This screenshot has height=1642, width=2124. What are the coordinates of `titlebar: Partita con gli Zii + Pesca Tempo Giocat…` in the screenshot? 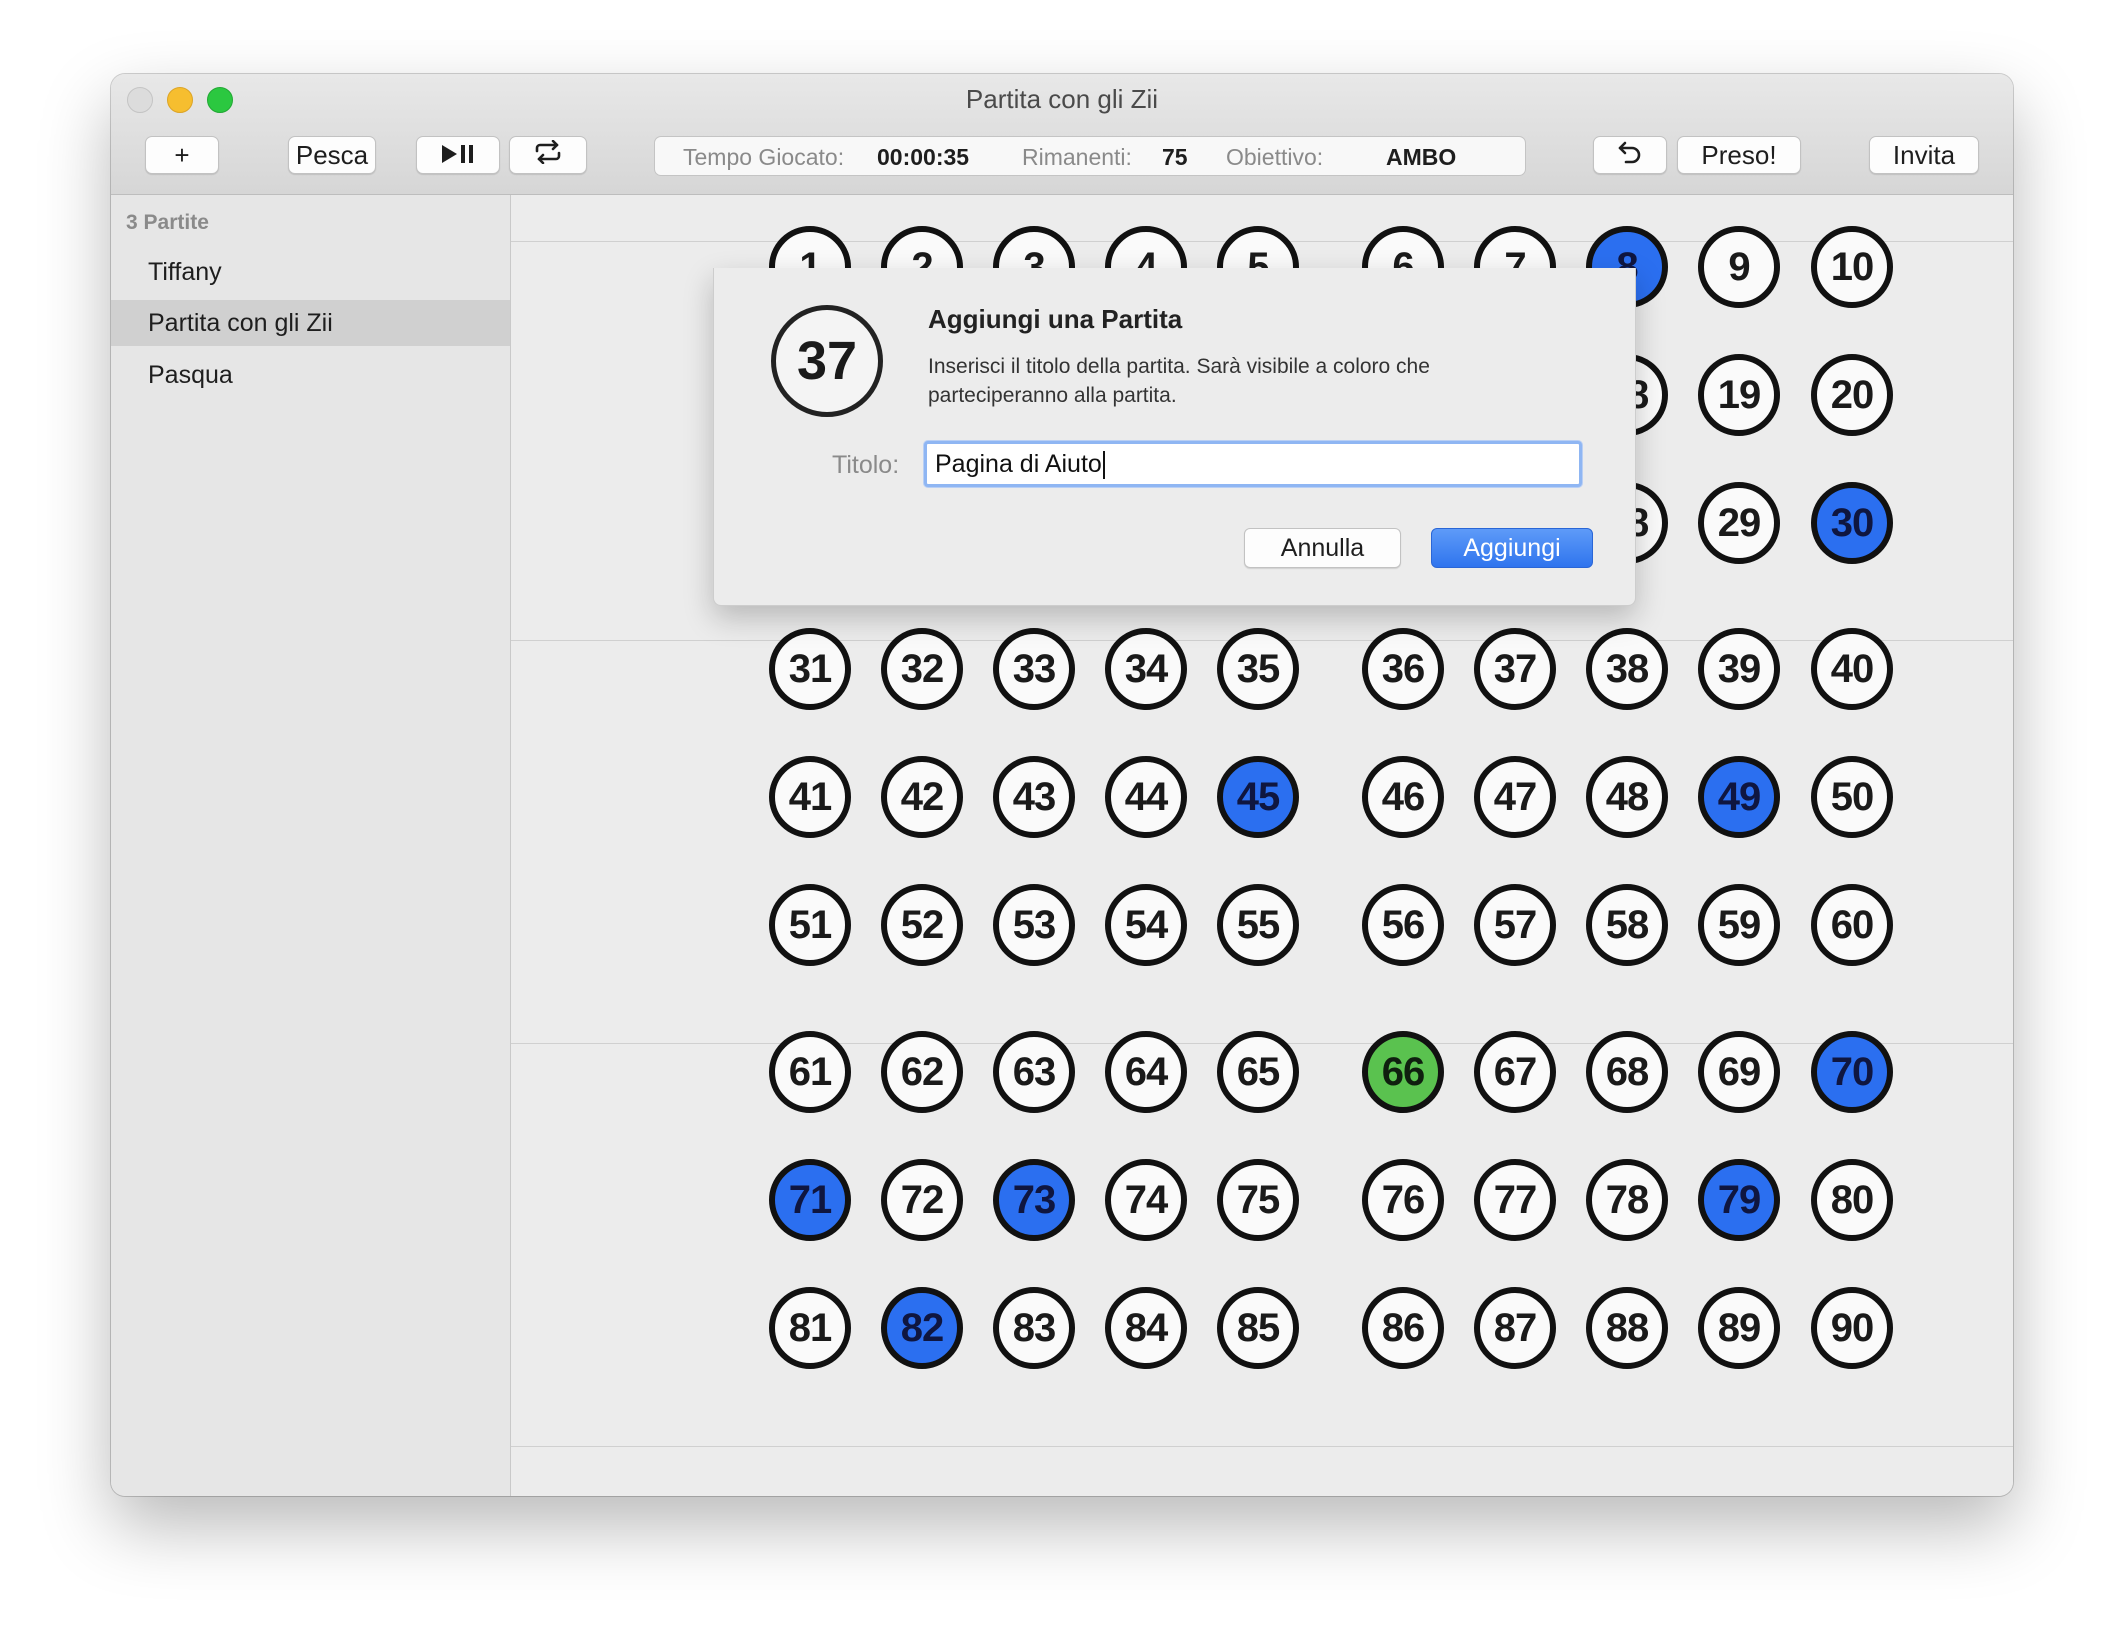 It's located at (1062, 134).